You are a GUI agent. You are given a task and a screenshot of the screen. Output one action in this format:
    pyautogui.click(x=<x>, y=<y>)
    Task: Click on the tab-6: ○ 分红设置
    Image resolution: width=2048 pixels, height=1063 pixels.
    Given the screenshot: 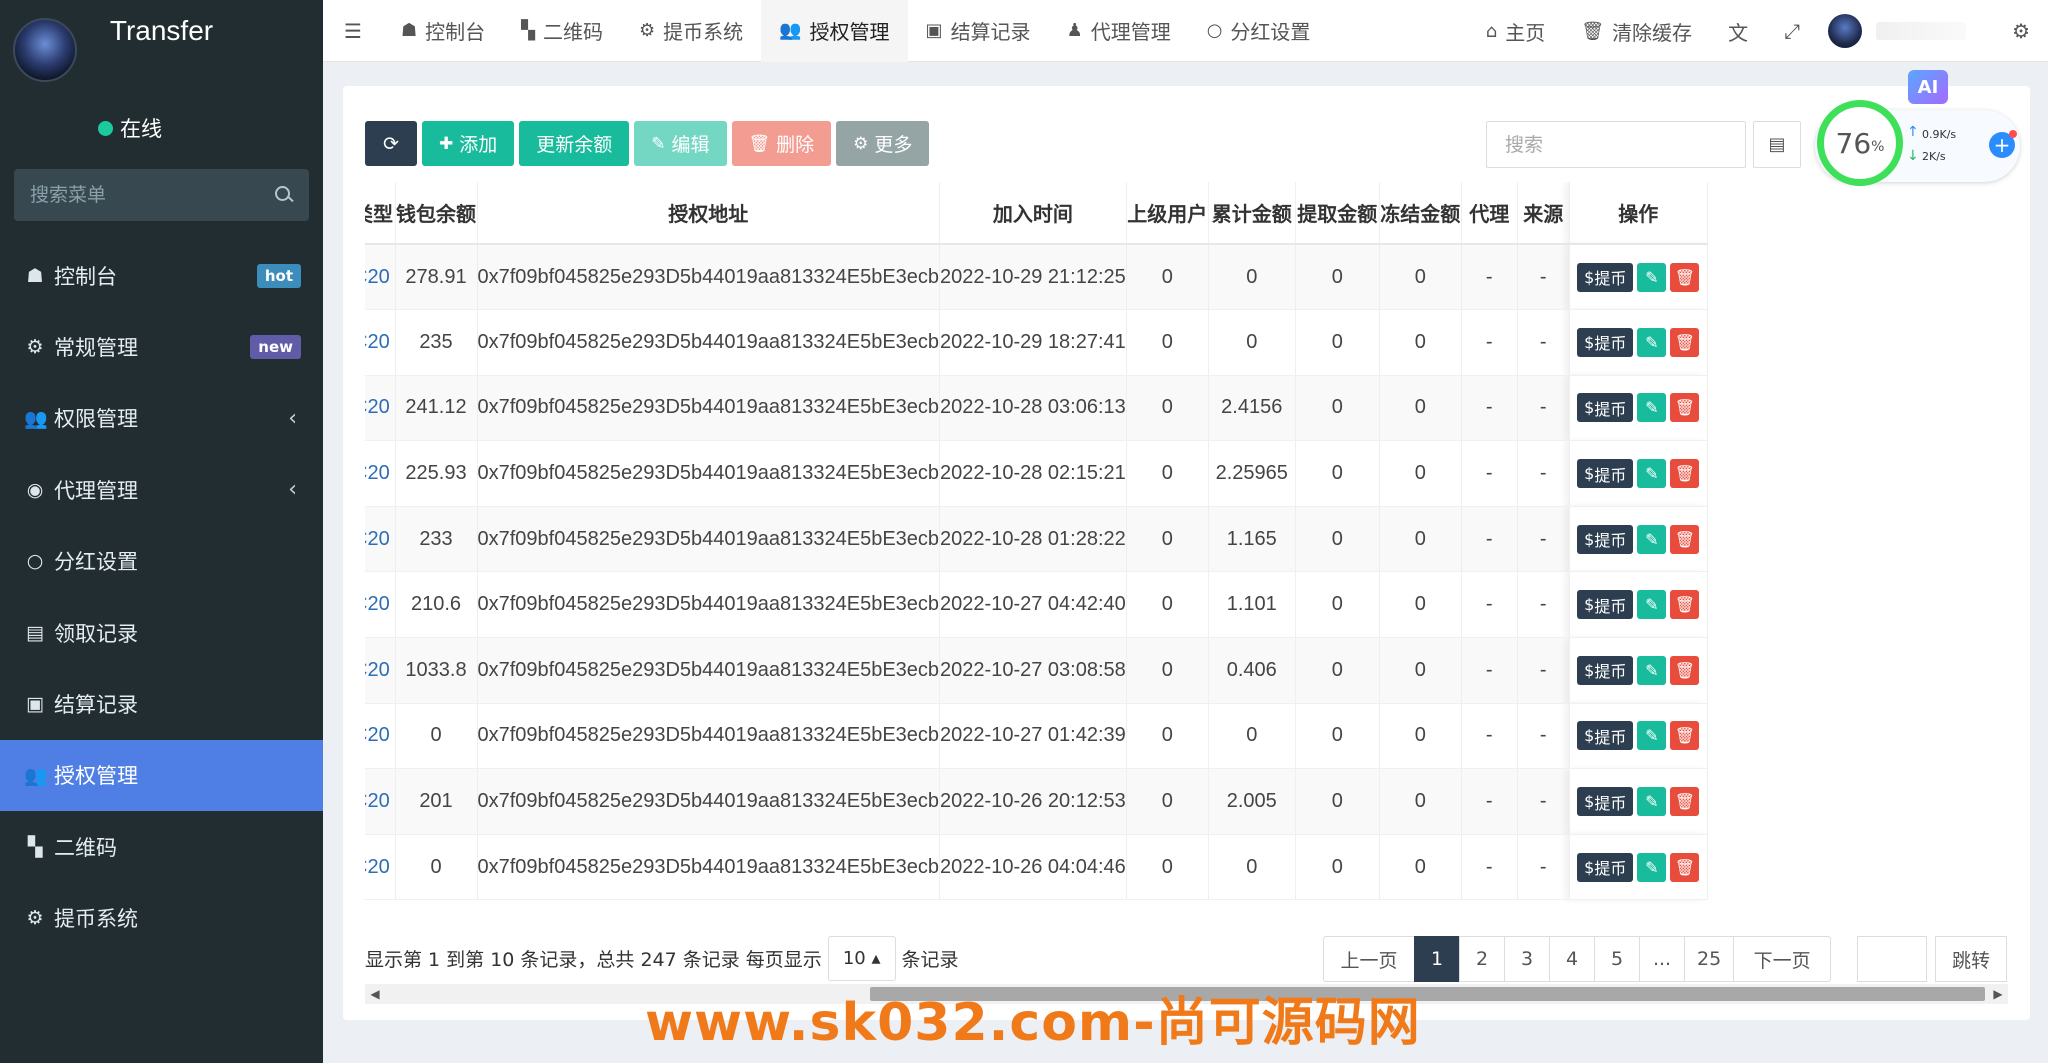 What is the action you would take?
    pyautogui.click(x=1259, y=31)
    